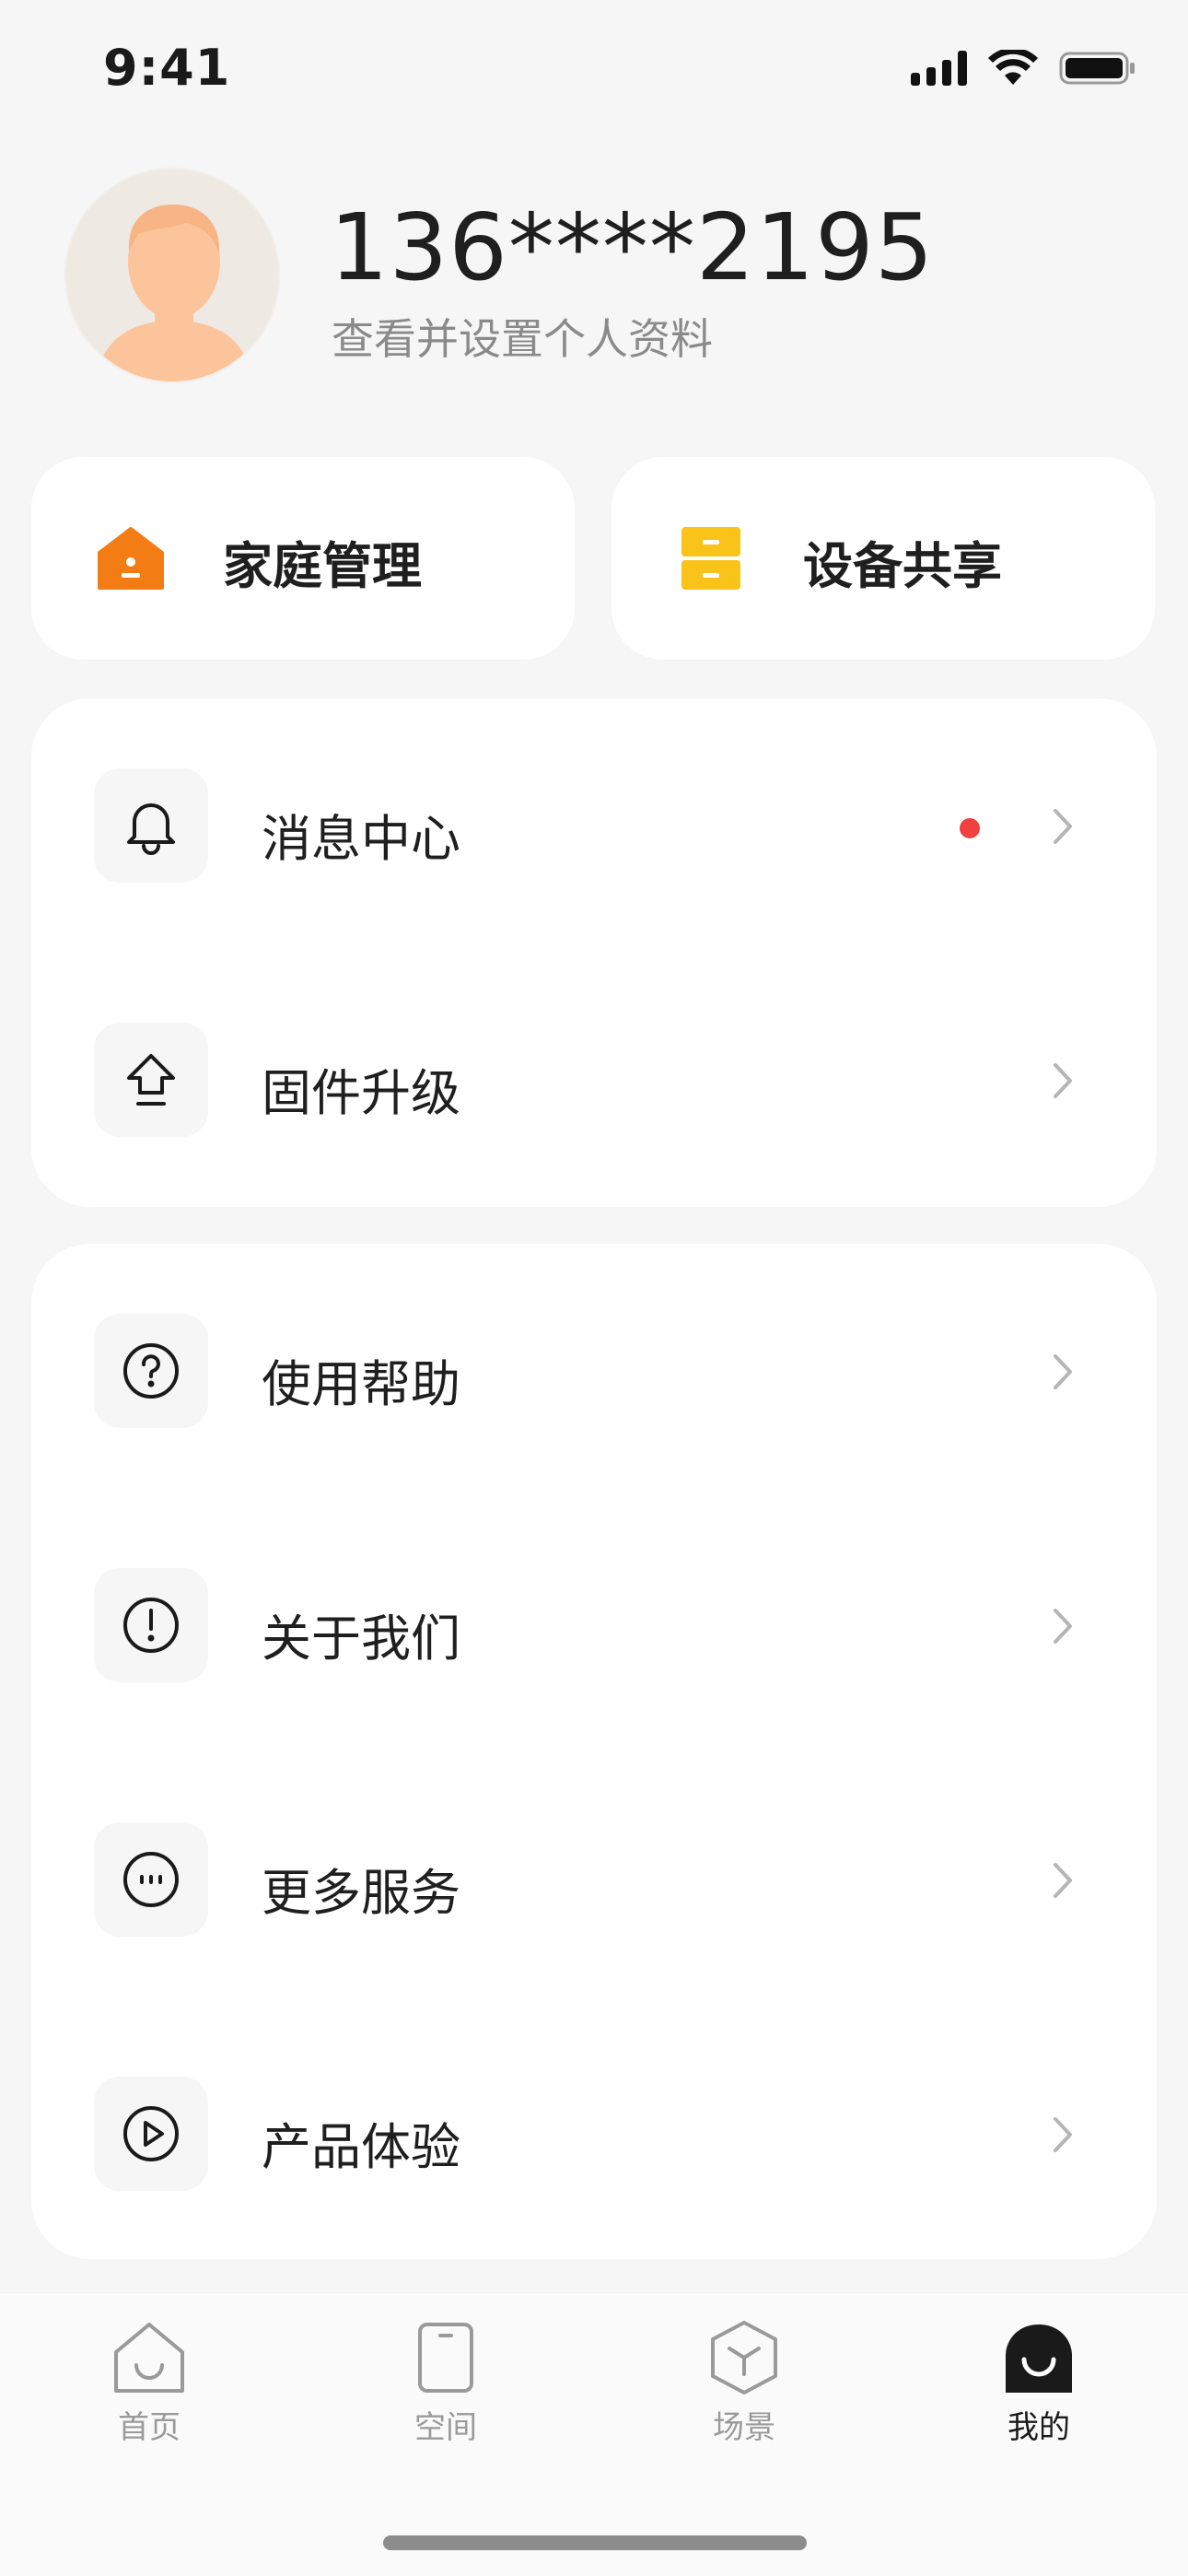 This screenshot has width=1188, height=2576. What do you see at coordinates (594, 73) in the screenshot?
I see `status-bar: 9:41` at bounding box center [594, 73].